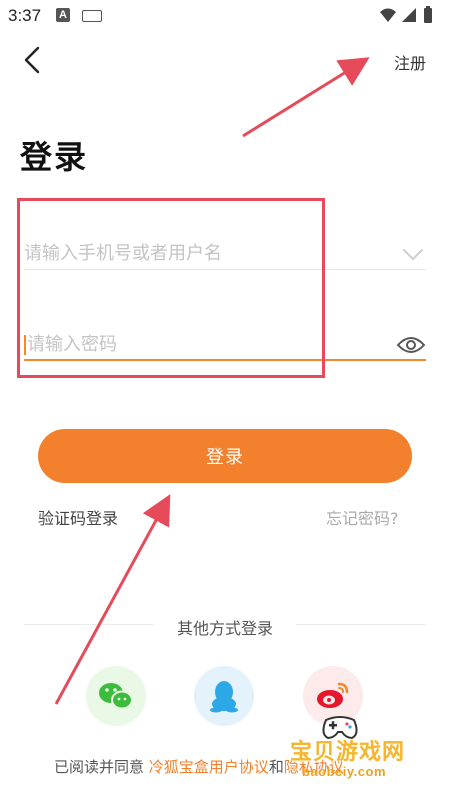 The height and width of the screenshot is (800, 450). I want to click on status-icons, so click(408, 16).